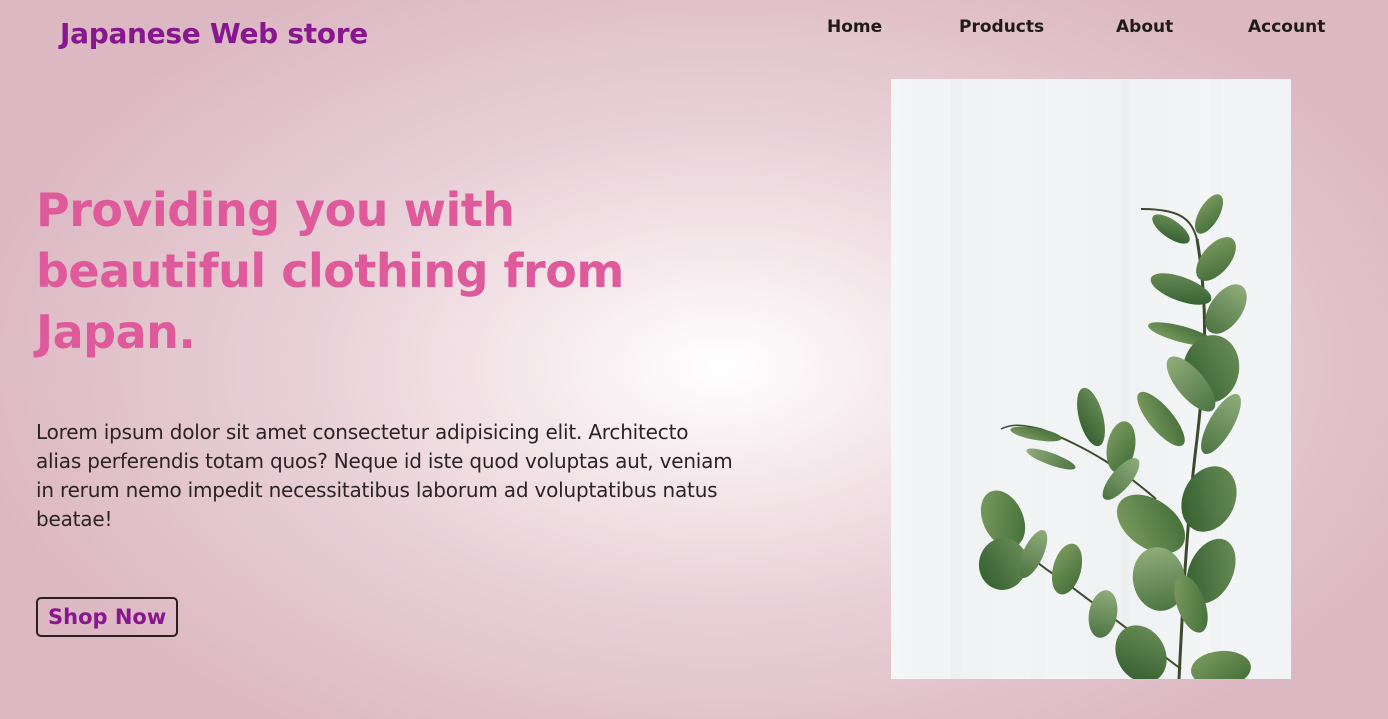  What do you see at coordinates (854, 27) in the screenshot?
I see `nav-home-link: Home` at bounding box center [854, 27].